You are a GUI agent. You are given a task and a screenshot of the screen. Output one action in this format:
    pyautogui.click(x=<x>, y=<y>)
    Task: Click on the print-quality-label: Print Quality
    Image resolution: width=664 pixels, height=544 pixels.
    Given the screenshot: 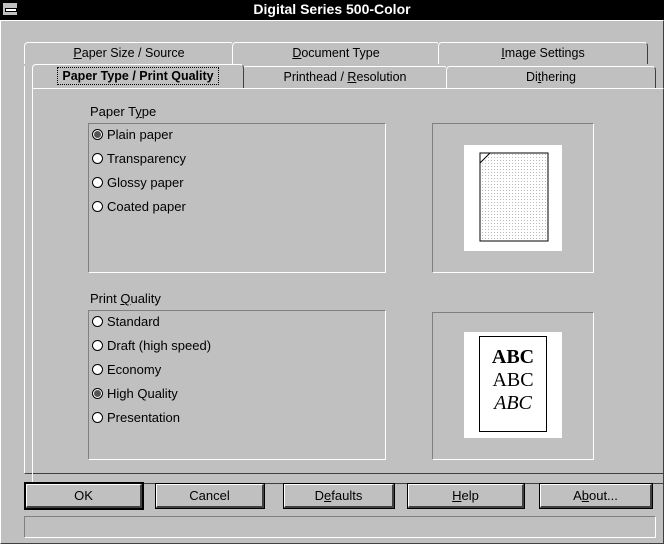 What is the action you would take?
    pyautogui.click(x=125, y=298)
    